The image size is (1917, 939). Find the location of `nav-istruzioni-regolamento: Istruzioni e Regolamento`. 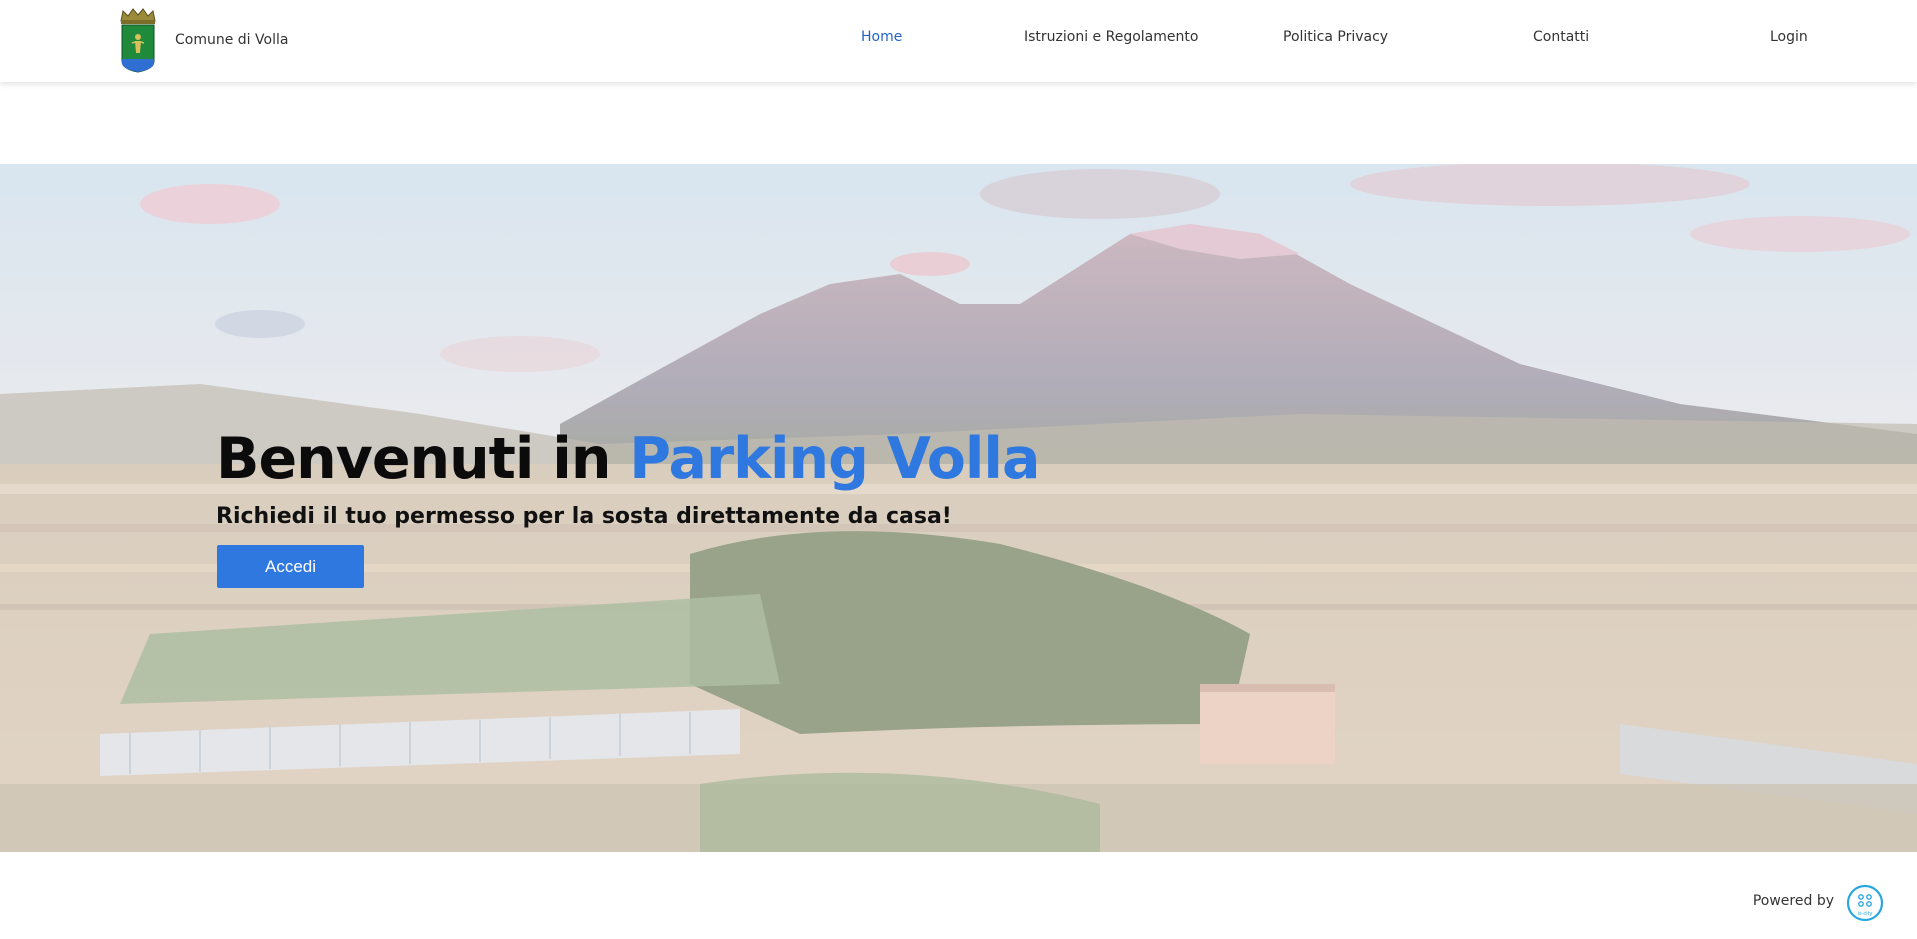

nav-istruzioni-regolamento: Istruzioni e Regolamento is located at coordinates (1111, 37).